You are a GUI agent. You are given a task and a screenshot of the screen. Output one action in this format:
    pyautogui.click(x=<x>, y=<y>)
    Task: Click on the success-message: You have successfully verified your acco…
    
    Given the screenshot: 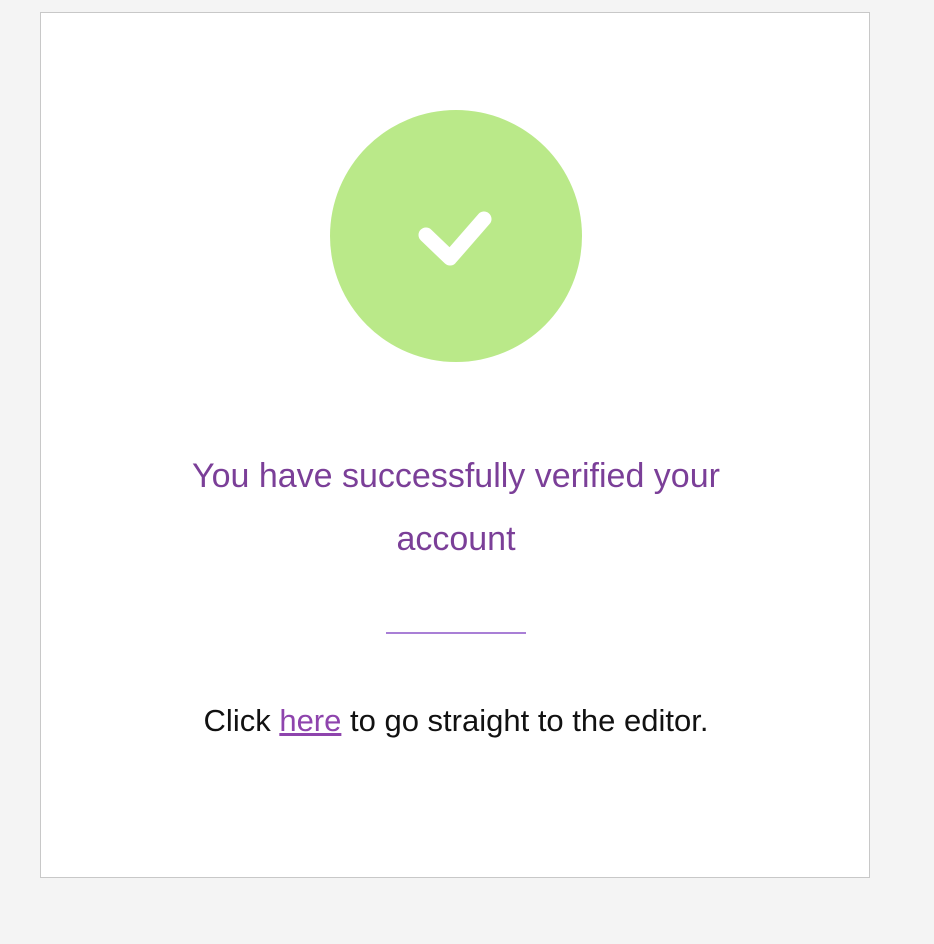 What is the action you would take?
    pyautogui.click(x=456, y=507)
    